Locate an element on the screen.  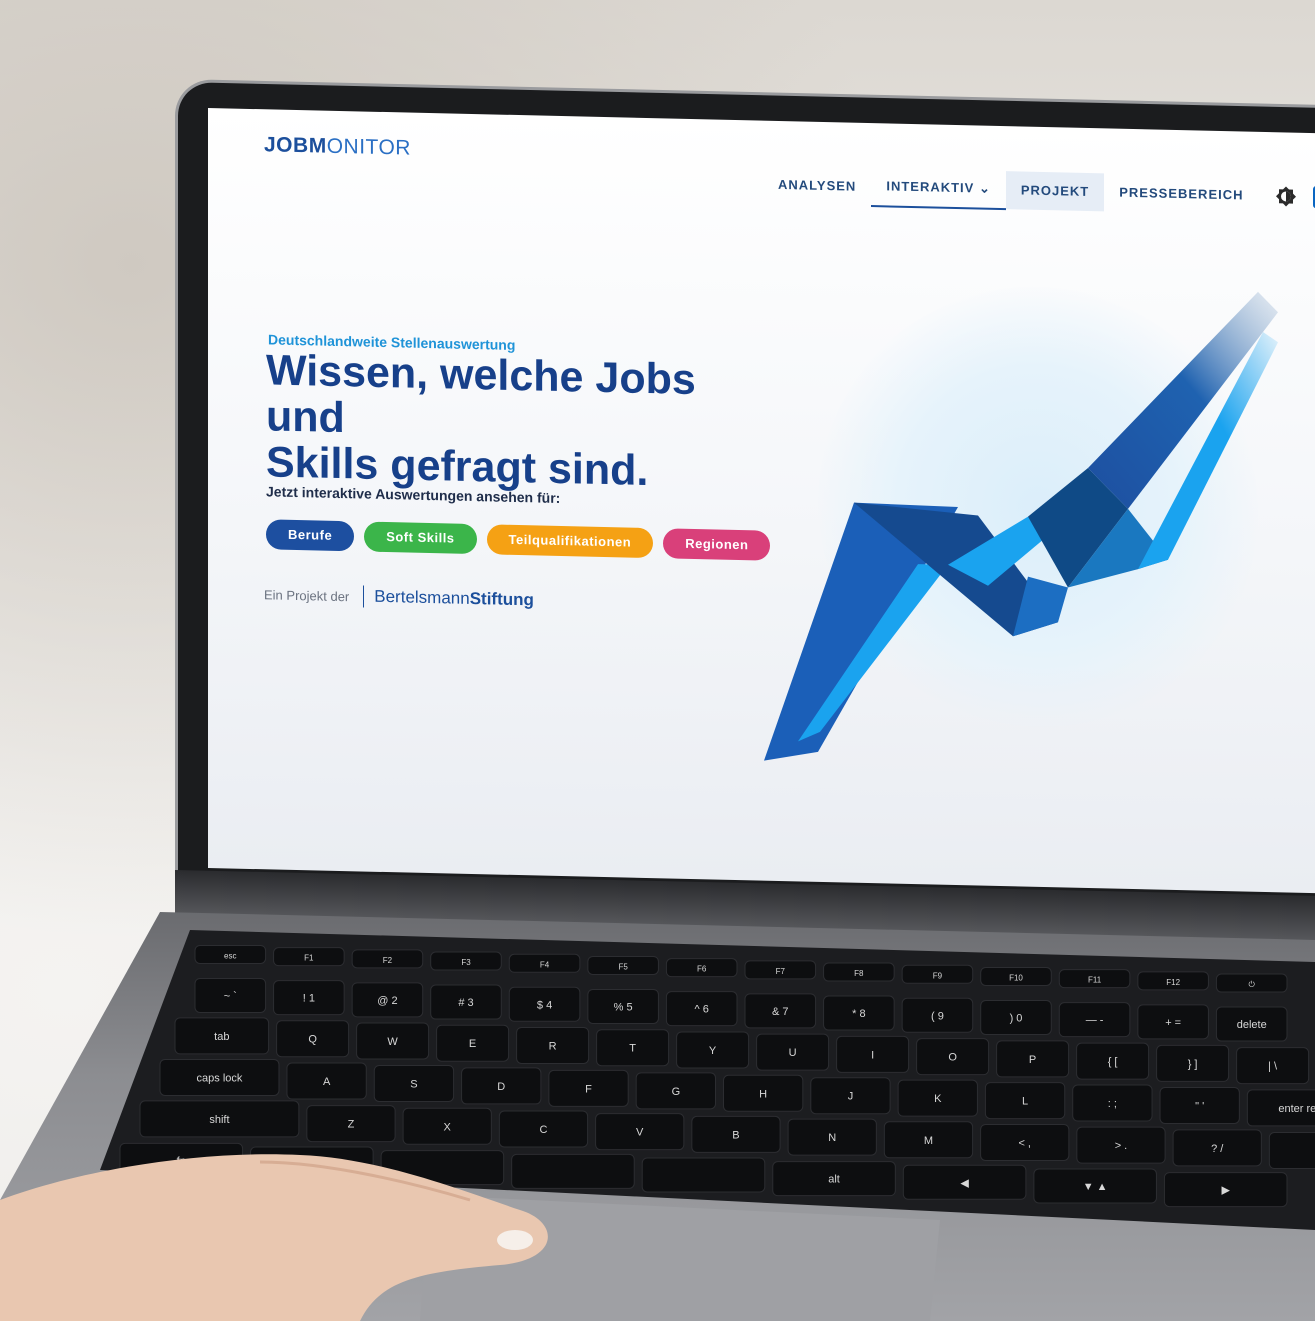
keyboard-key-label: > . is located at coordinates (1121, 1146).